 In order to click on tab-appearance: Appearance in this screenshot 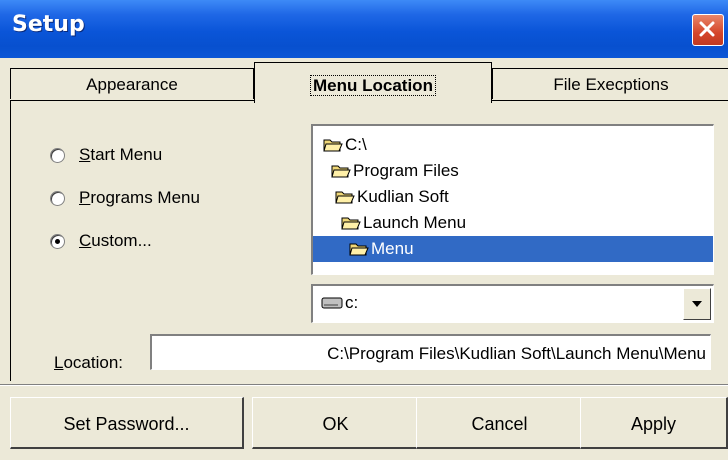, I will do `click(132, 83)`.